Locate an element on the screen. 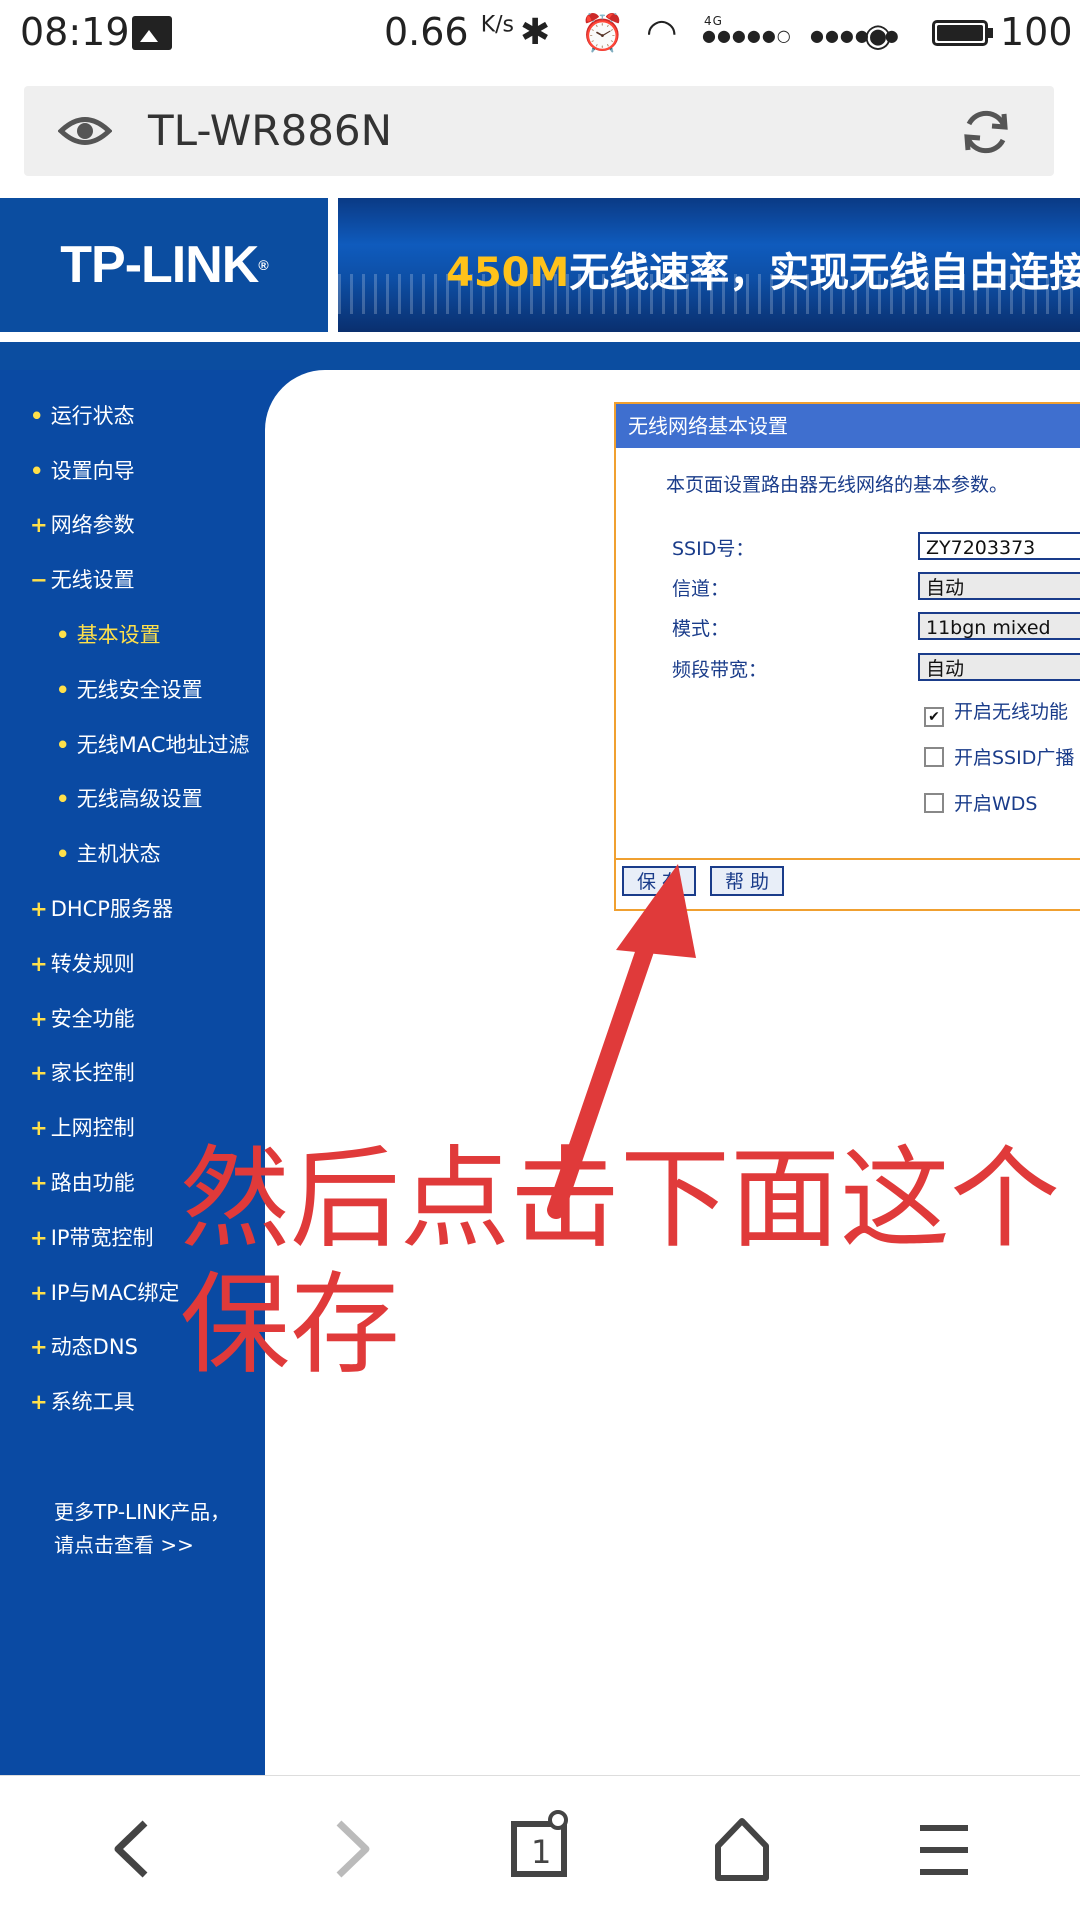 The height and width of the screenshot is (1921, 1080). mode-select: 11bgn mixed is located at coordinates (999, 626).